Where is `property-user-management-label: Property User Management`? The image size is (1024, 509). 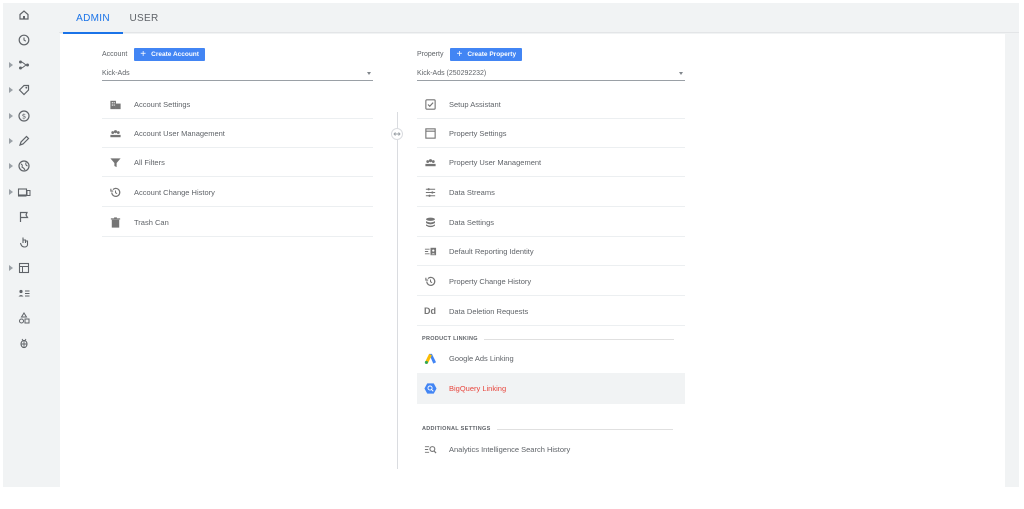 property-user-management-label: Property User Management is located at coordinates (495, 162).